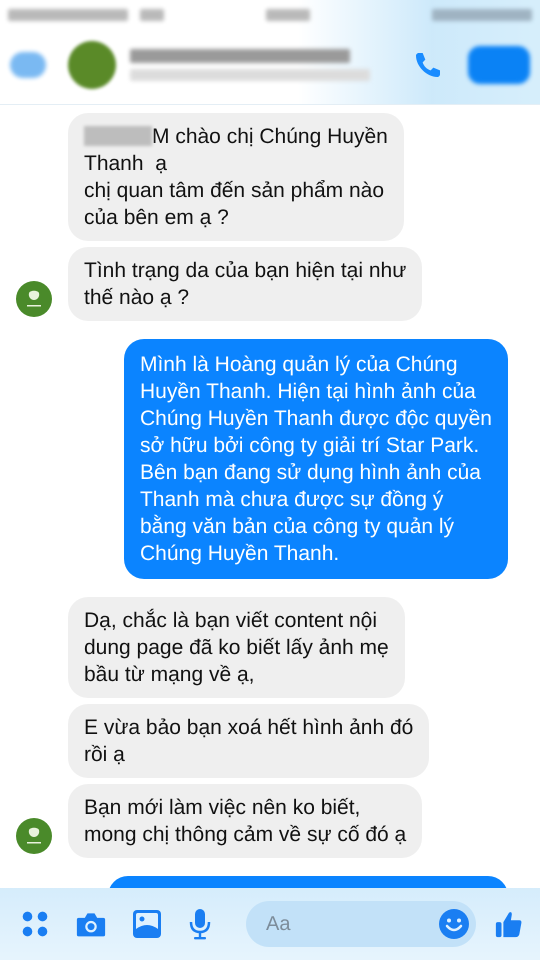 This screenshot has width=540, height=960. What do you see at coordinates (509, 924) in the screenshot?
I see `thumbs-up-icon` at bounding box center [509, 924].